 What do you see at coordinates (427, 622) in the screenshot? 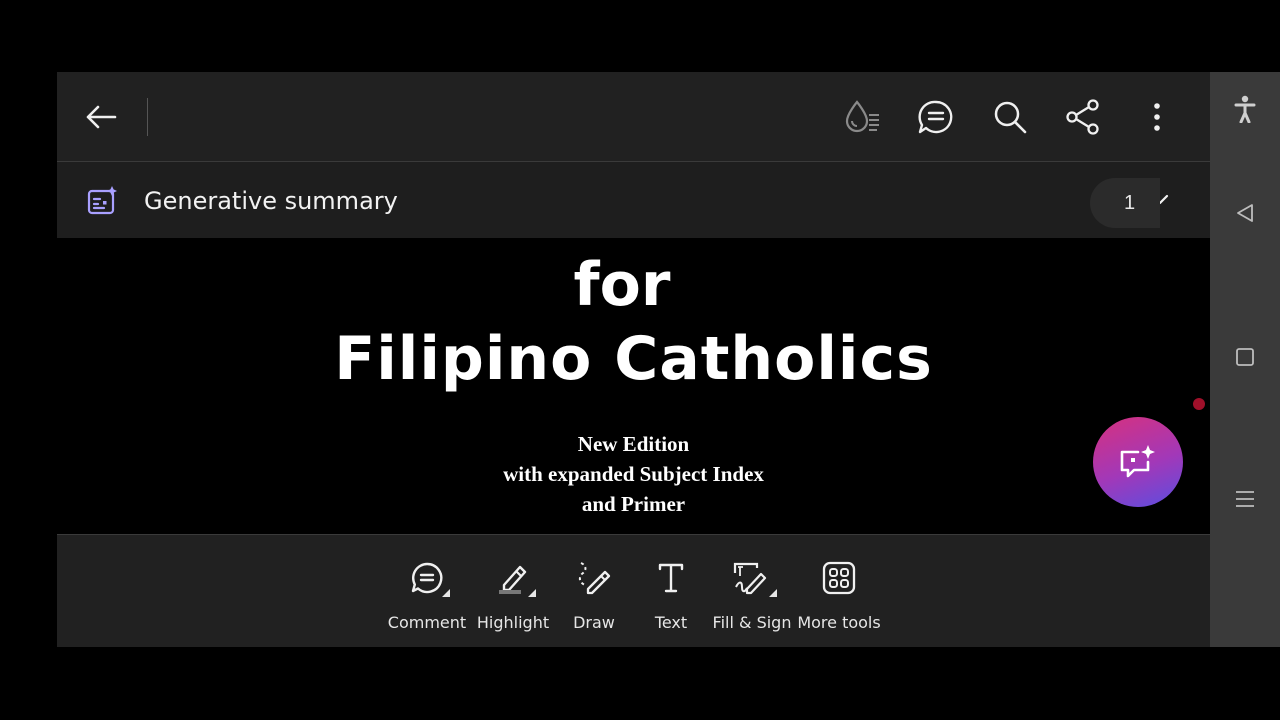
I see `tool-label: Comment` at bounding box center [427, 622].